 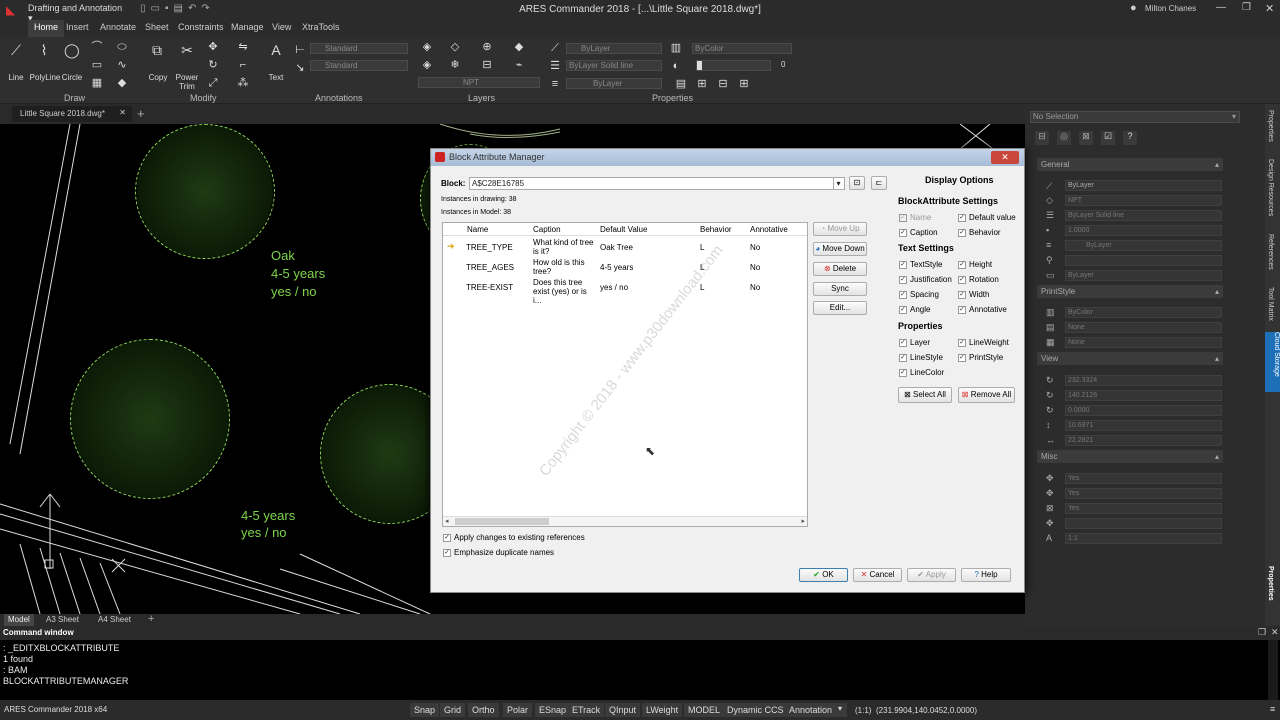 I want to click on leader-icon: ↘, so click(x=300, y=68).